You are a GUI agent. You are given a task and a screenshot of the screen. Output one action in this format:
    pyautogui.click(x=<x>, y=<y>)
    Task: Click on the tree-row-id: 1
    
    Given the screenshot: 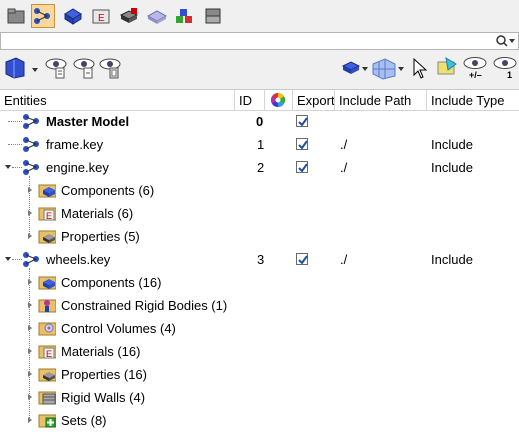 What is the action you would take?
    pyautogui.click(x=261, y=144)
    